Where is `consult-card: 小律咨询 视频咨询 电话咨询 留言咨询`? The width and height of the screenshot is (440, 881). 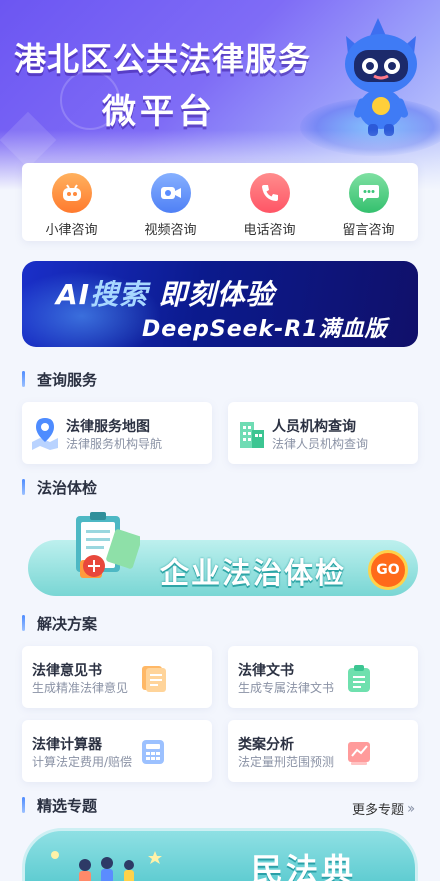
consult-card: 小律咨询 视频咨询 电话咨询 留言咨询 is located at coordinates (220, 202).